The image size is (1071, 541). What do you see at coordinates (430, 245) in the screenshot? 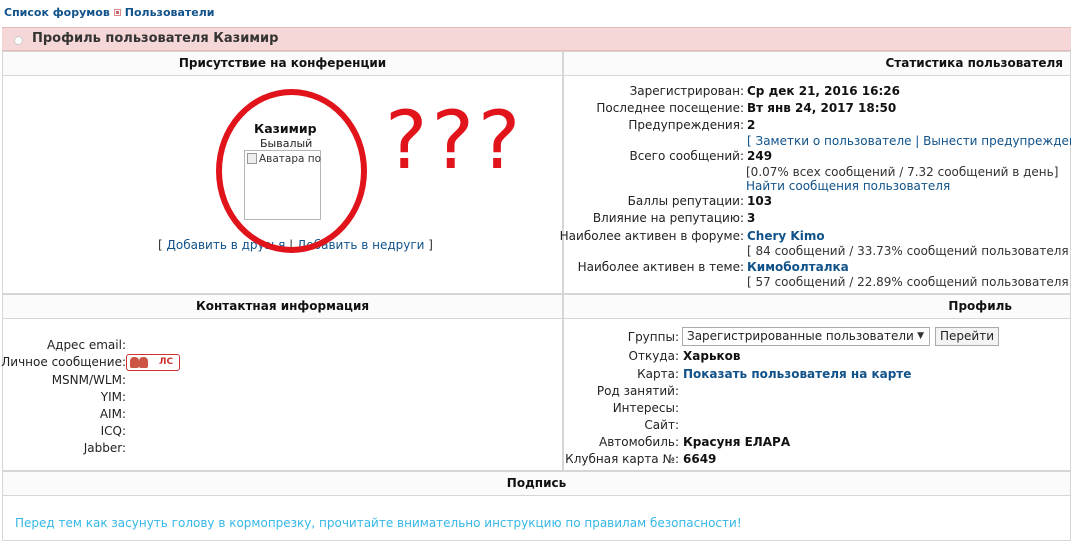
I see `bracket-close: ]` at bounding box center [430, 245].